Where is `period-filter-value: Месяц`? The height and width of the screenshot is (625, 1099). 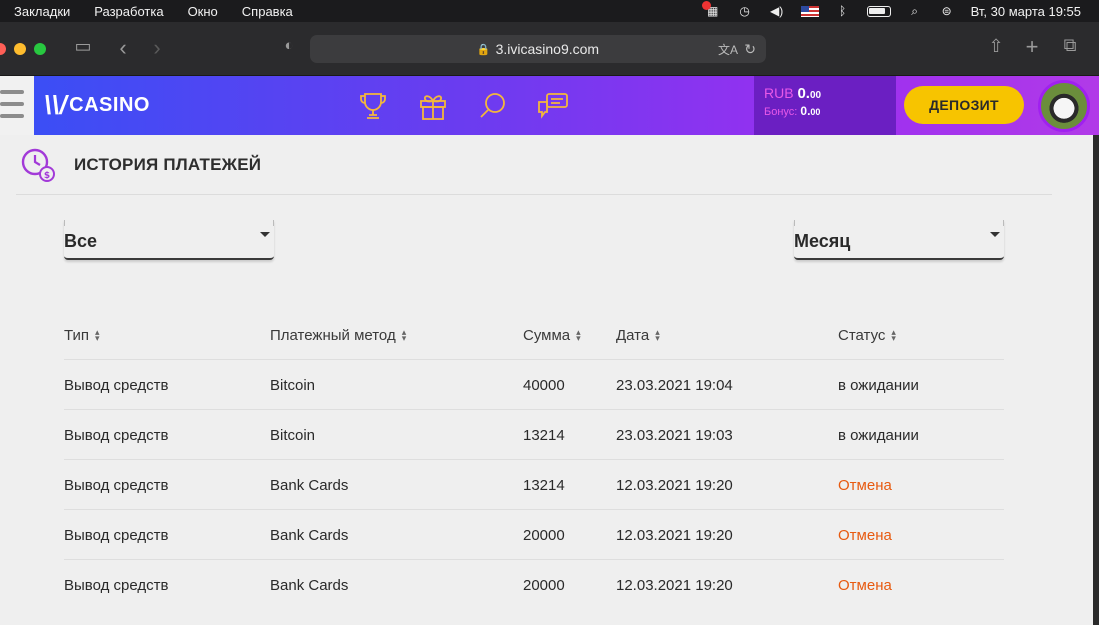
period-filter-value: Месяц is located at coordinates (822, 241).